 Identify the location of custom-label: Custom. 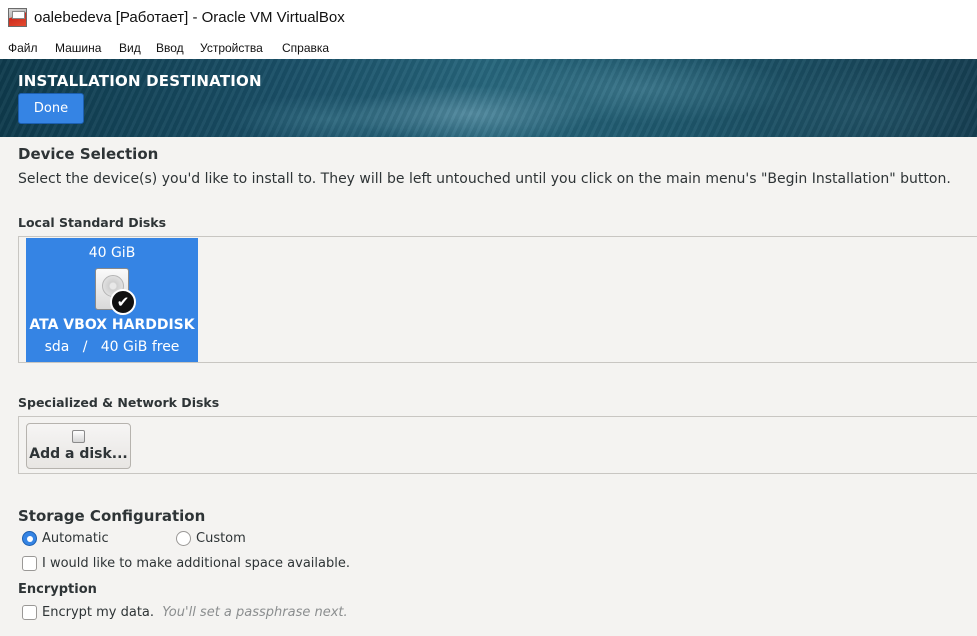
(221, 538).